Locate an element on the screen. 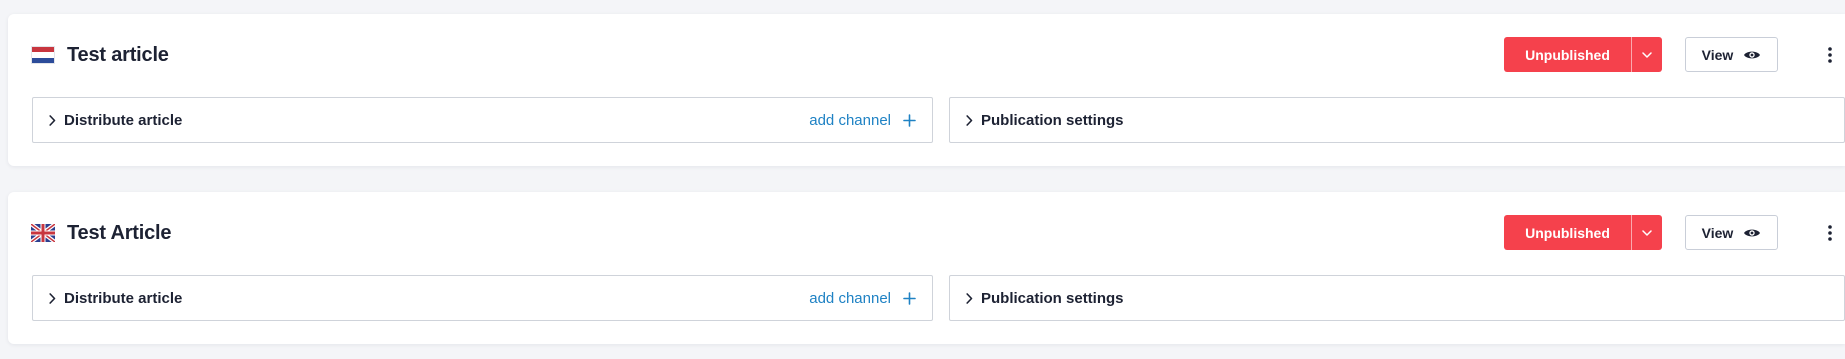 Image resolution: width=1845 pixels, height=359 pixels. uk-flag-icon is located at coordinates (43, 233).